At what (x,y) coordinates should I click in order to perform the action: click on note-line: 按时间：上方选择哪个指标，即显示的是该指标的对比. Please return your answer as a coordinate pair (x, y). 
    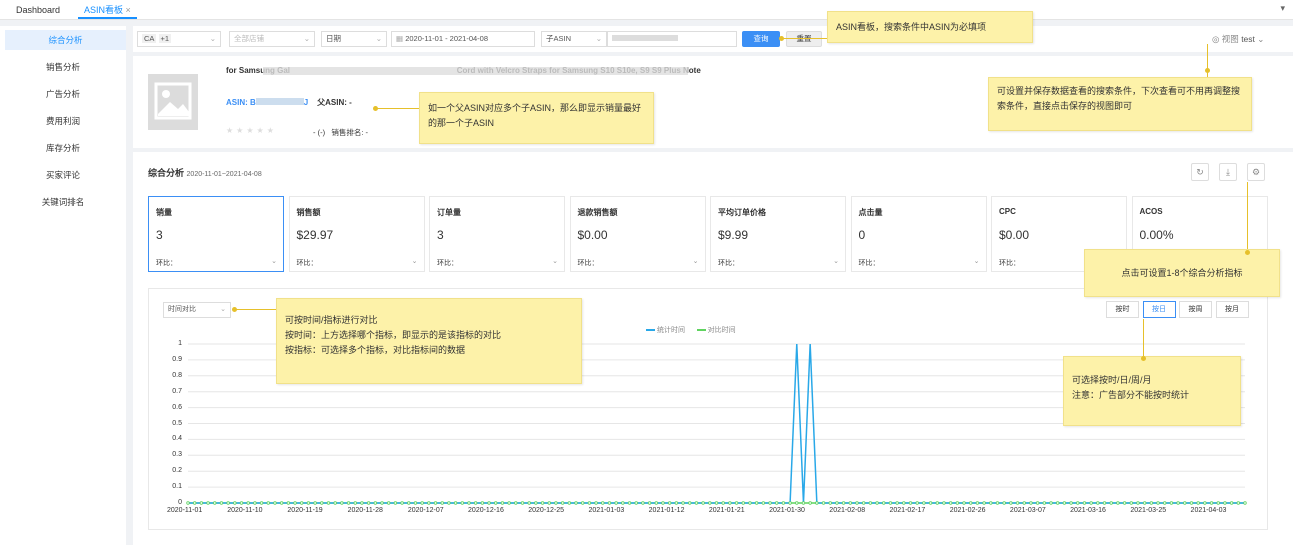
    Looking at the image, I should click on (393, 335).